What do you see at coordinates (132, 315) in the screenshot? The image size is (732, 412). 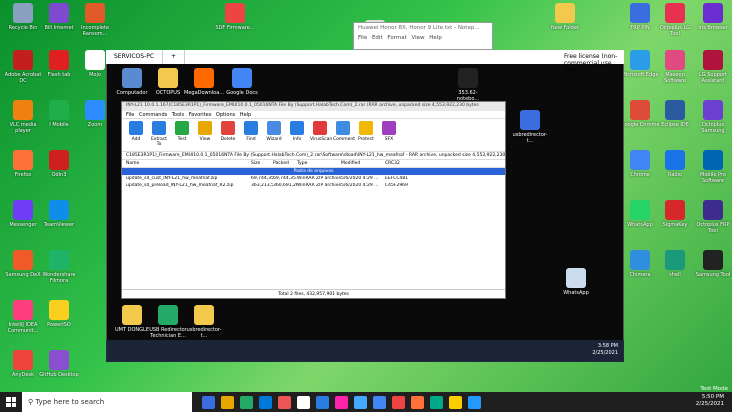 I see `app-icon` at bounding box center [132, 315].